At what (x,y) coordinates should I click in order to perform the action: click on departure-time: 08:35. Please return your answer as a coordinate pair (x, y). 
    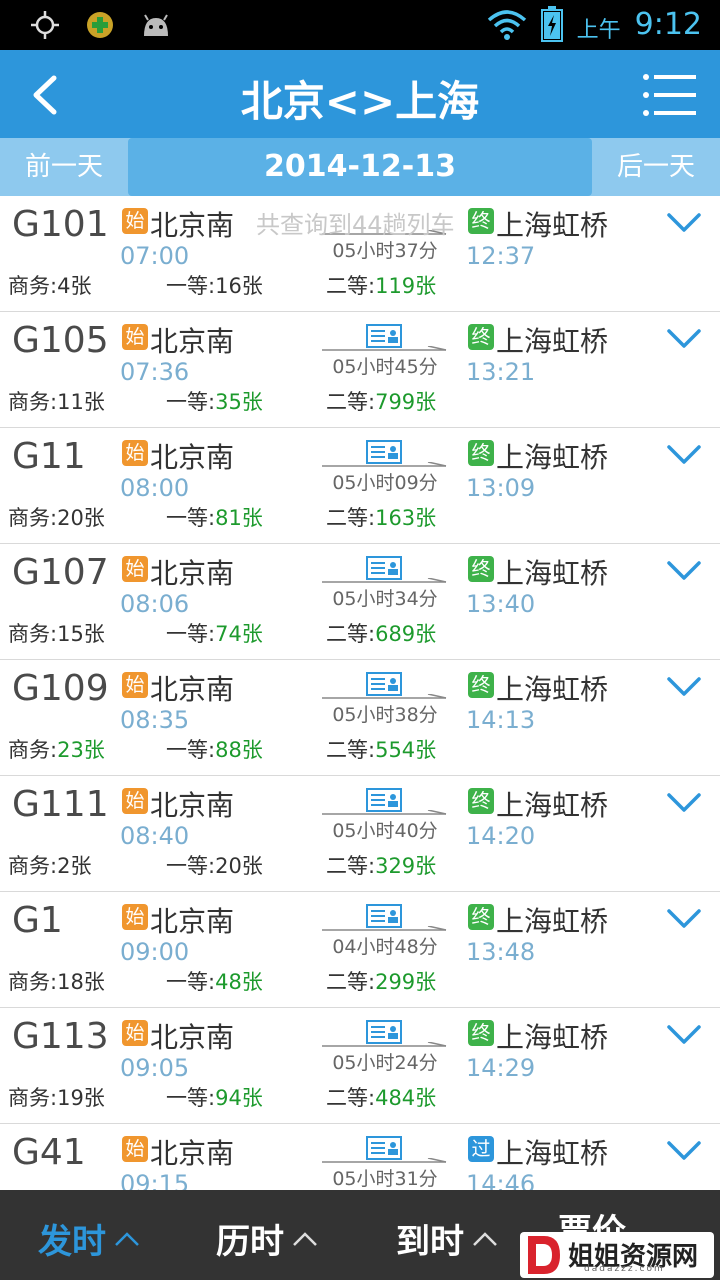
    Looking at the image, I should click on (155, 720).